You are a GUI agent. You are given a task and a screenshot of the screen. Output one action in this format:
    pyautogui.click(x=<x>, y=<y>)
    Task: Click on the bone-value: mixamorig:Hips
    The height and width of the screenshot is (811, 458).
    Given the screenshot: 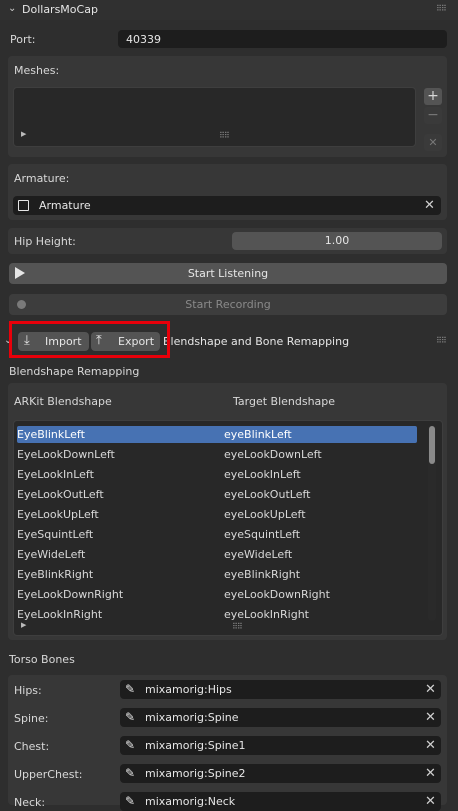 What is the action you would take?
    pyautogui.click(x=188, y=689)
    